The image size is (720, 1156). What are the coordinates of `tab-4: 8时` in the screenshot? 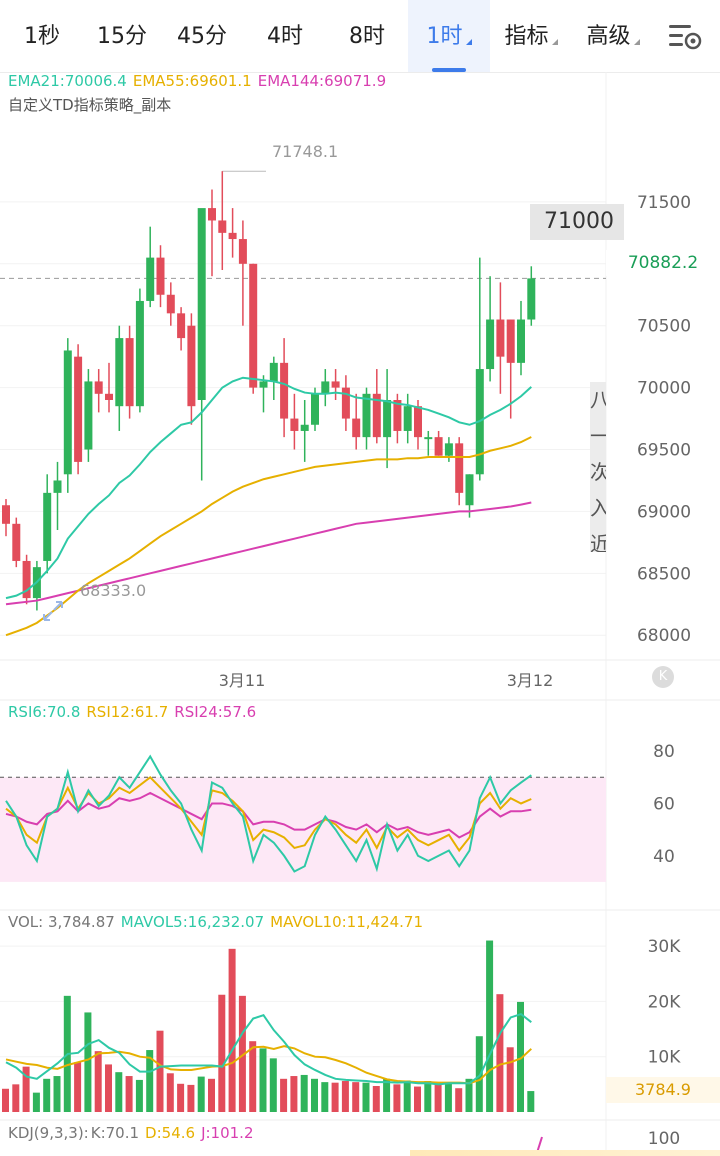 It's located at (367, 36).